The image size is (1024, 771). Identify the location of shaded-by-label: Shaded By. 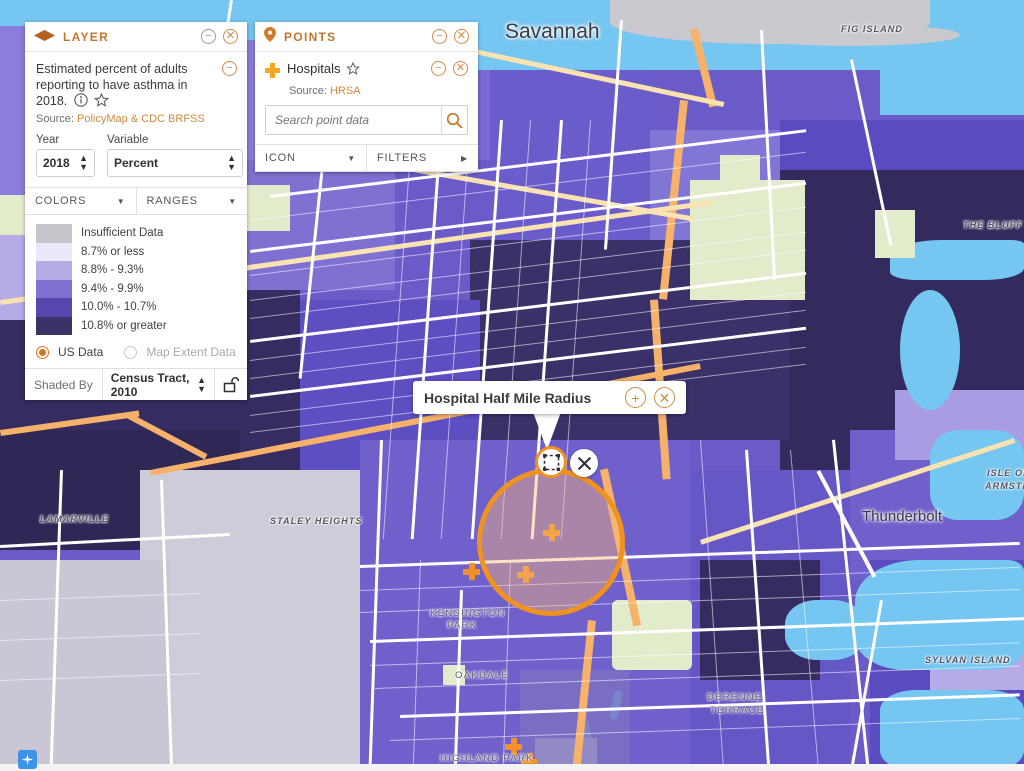
(63, 384).